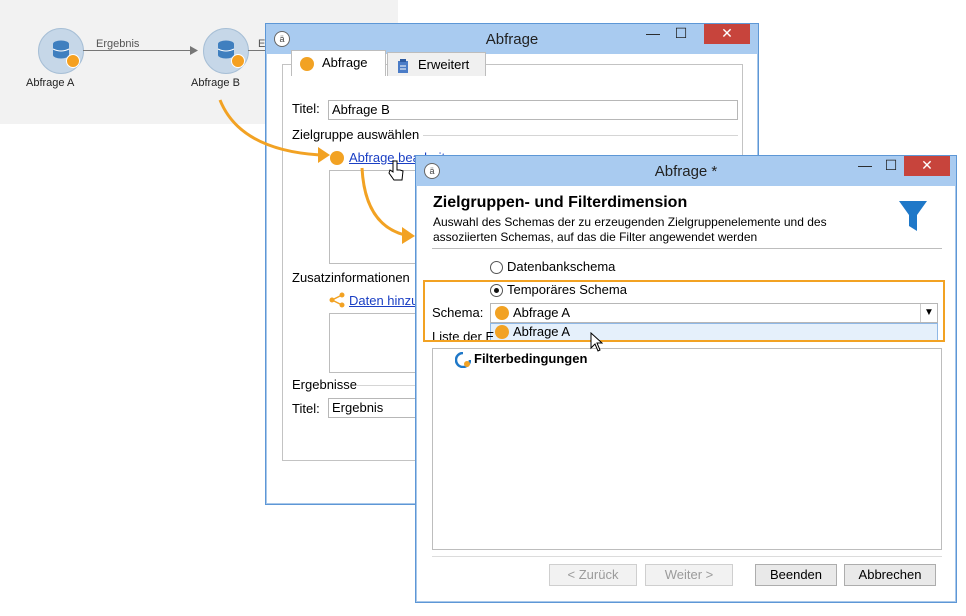  Describe the element at coordinates (596, 342) in the screenshot. I see `arrow-cursor-icon` at that location.